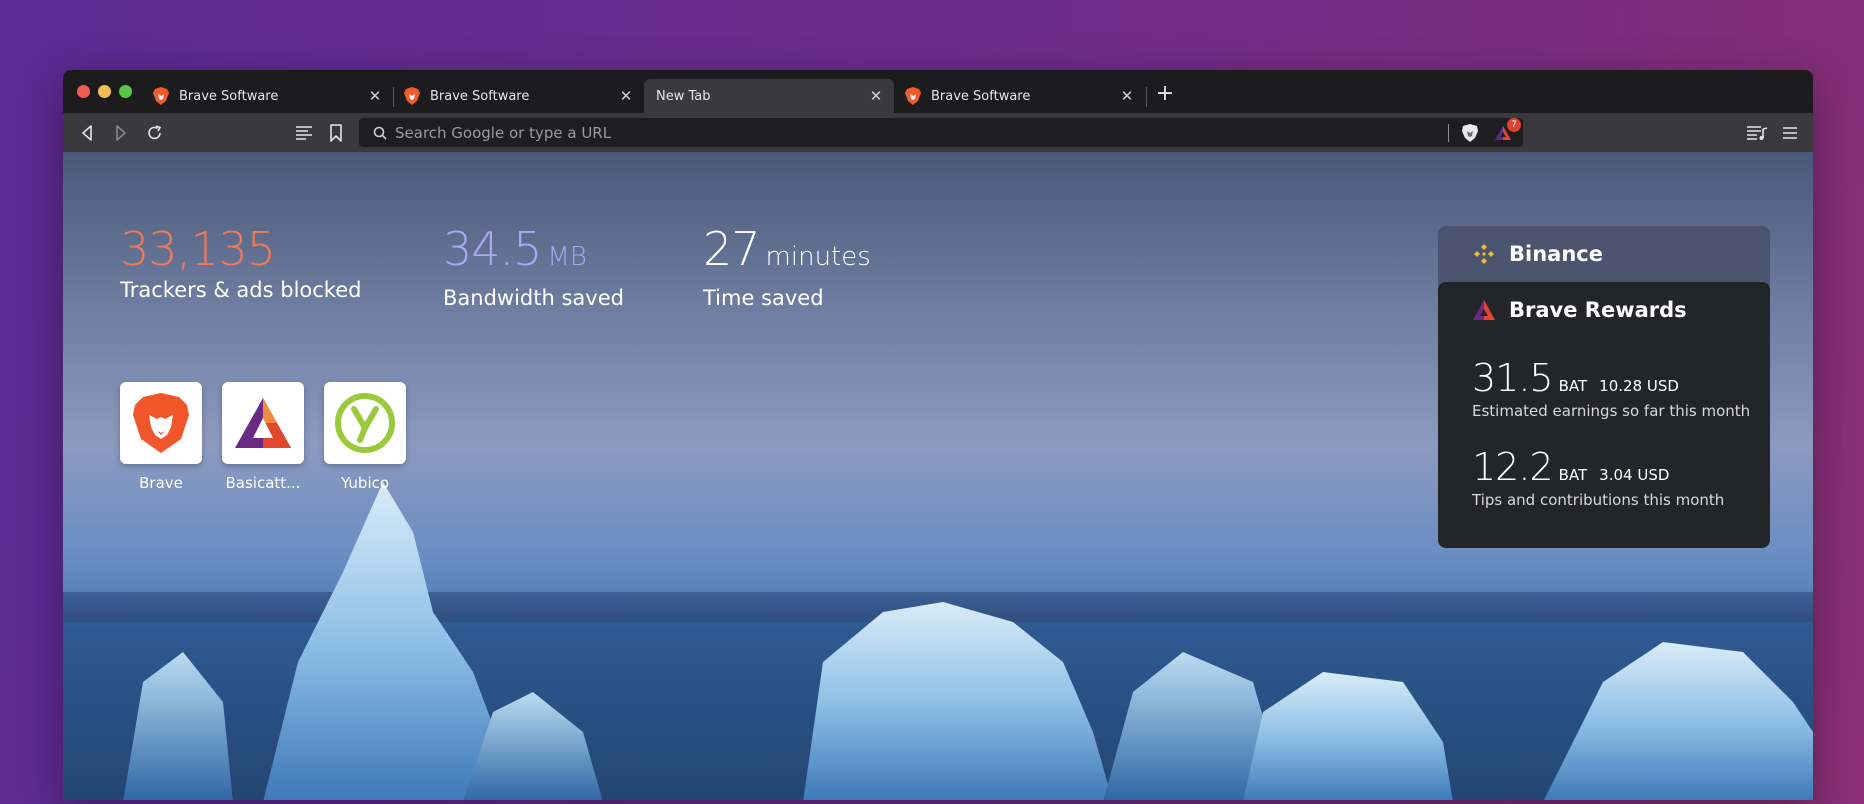 The width and height of the screenshot is (1864, 804). What do you see at coordinates (198, 249) in the screenshot?
I see `trackers-count: 33,135` at bounding box center [198, 249].